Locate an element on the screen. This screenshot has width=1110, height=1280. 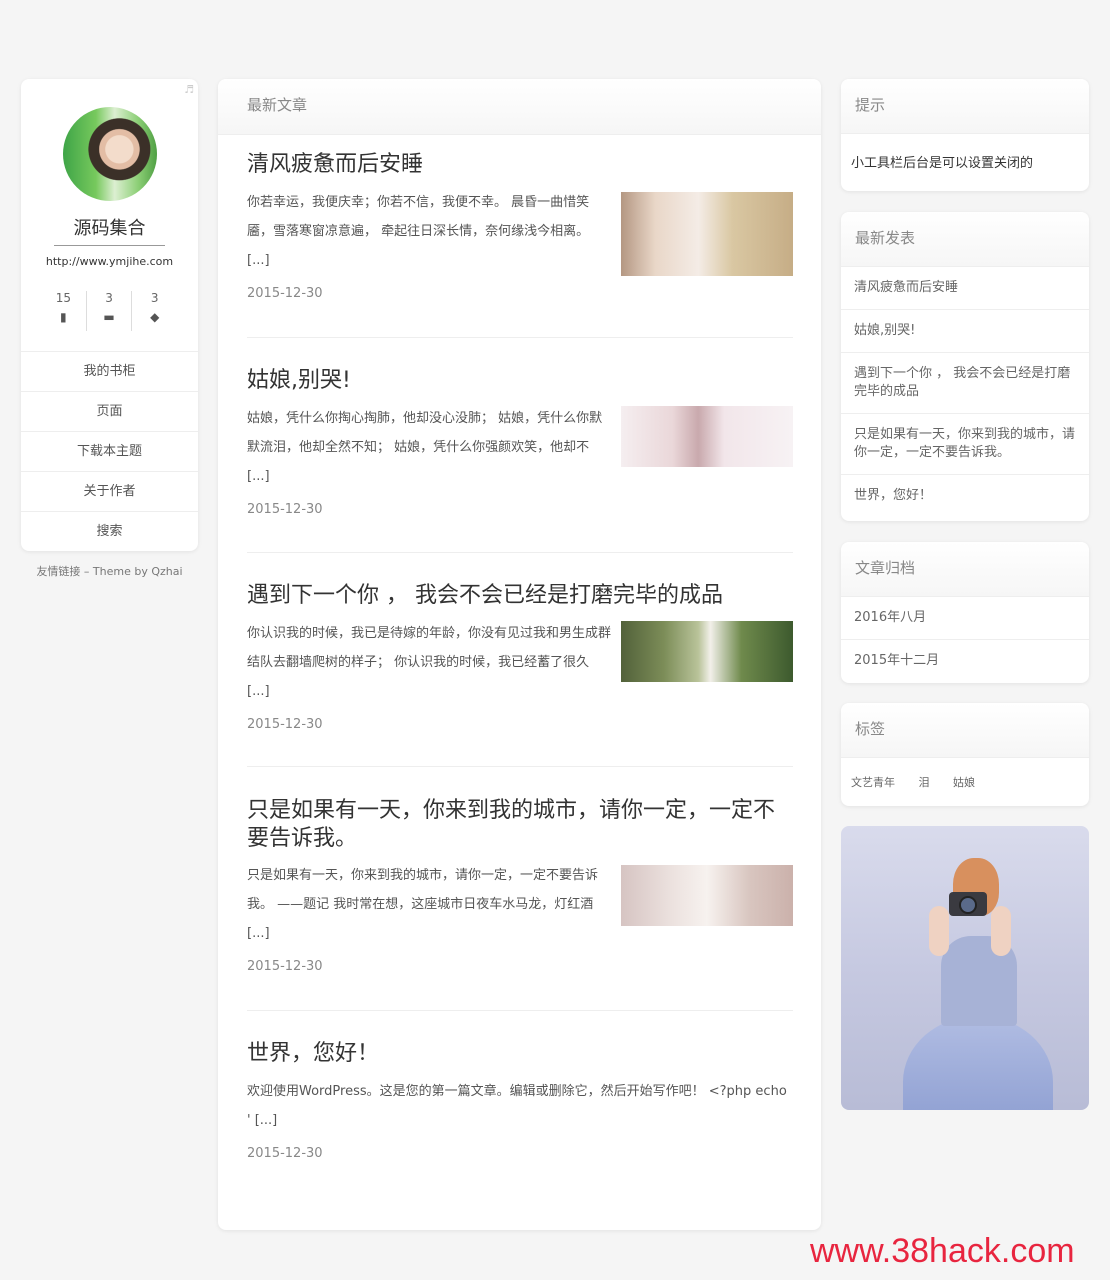
tags-icon: ◆ is located at coordinates (155, 317).